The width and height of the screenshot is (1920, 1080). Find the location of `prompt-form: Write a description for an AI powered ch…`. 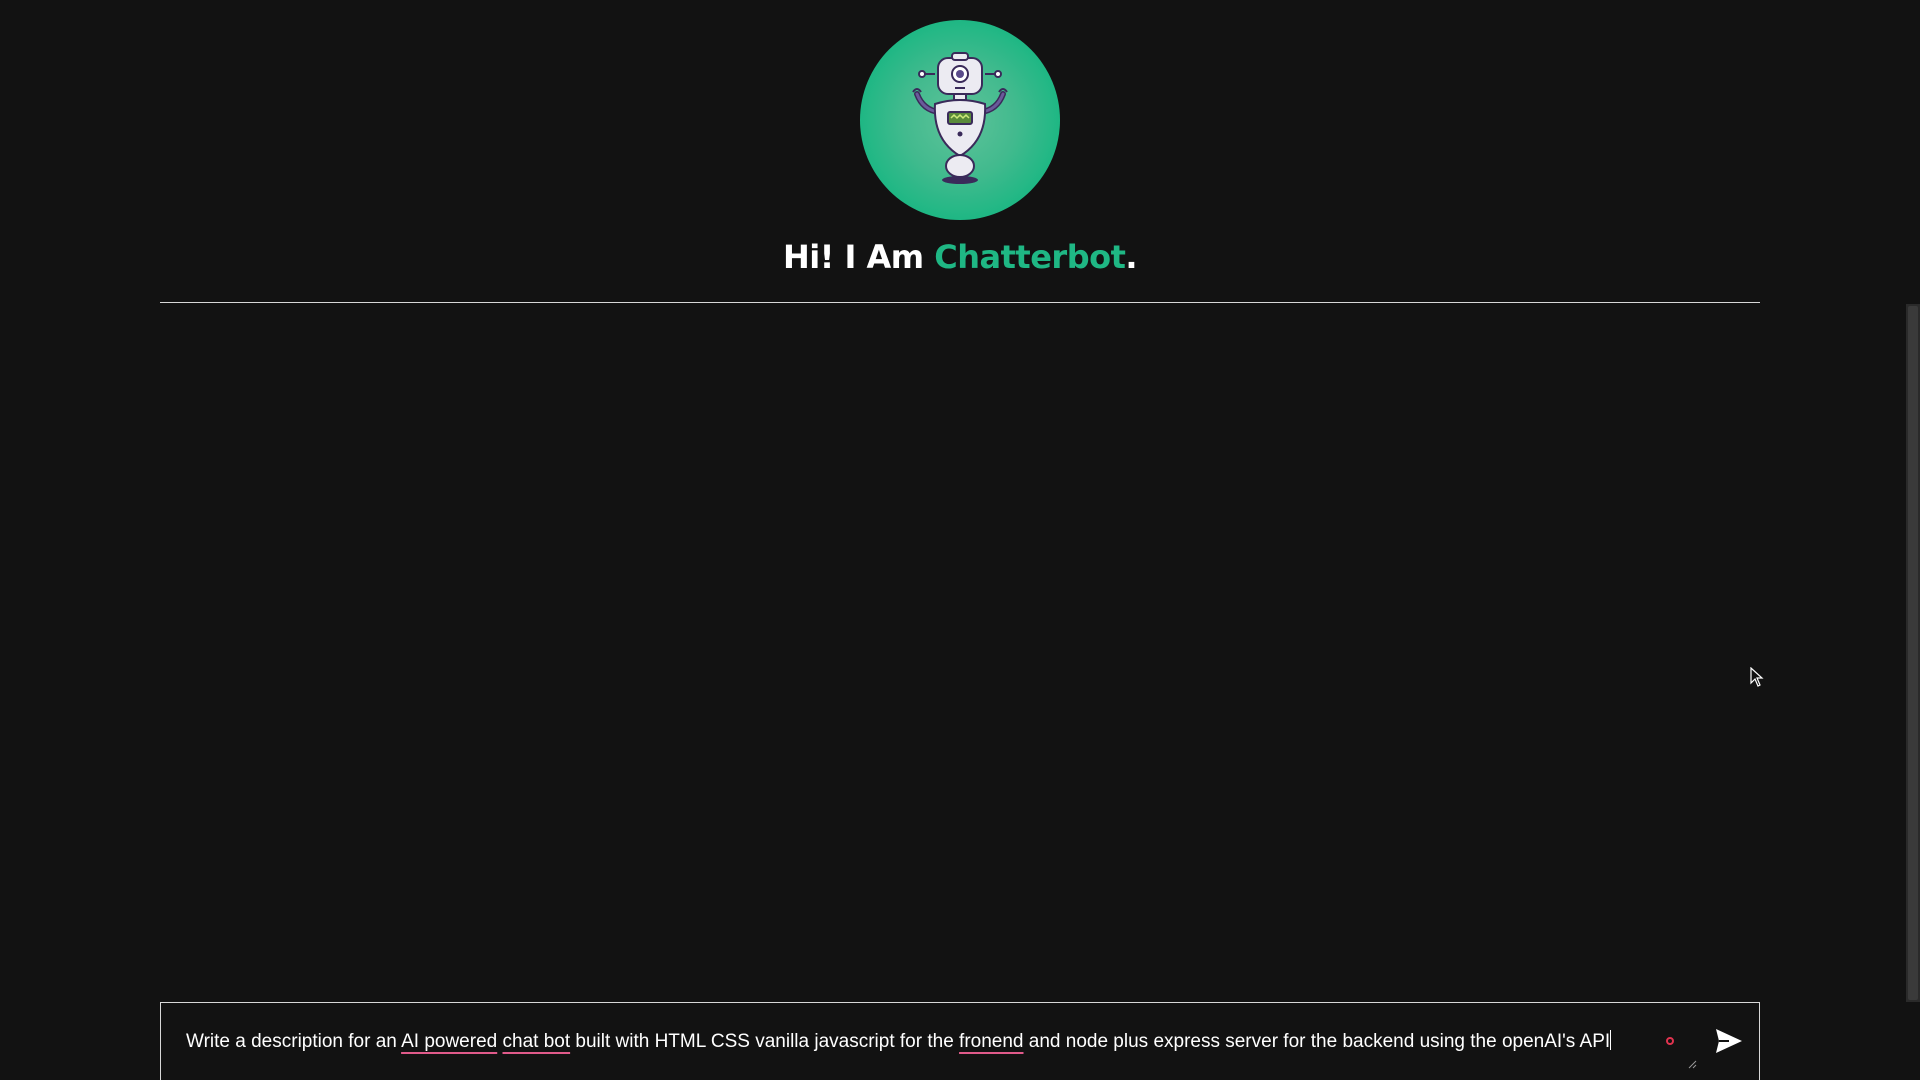

prompt-form: Write a description for an AI powered ch… is located at coordinates (960, 1041).